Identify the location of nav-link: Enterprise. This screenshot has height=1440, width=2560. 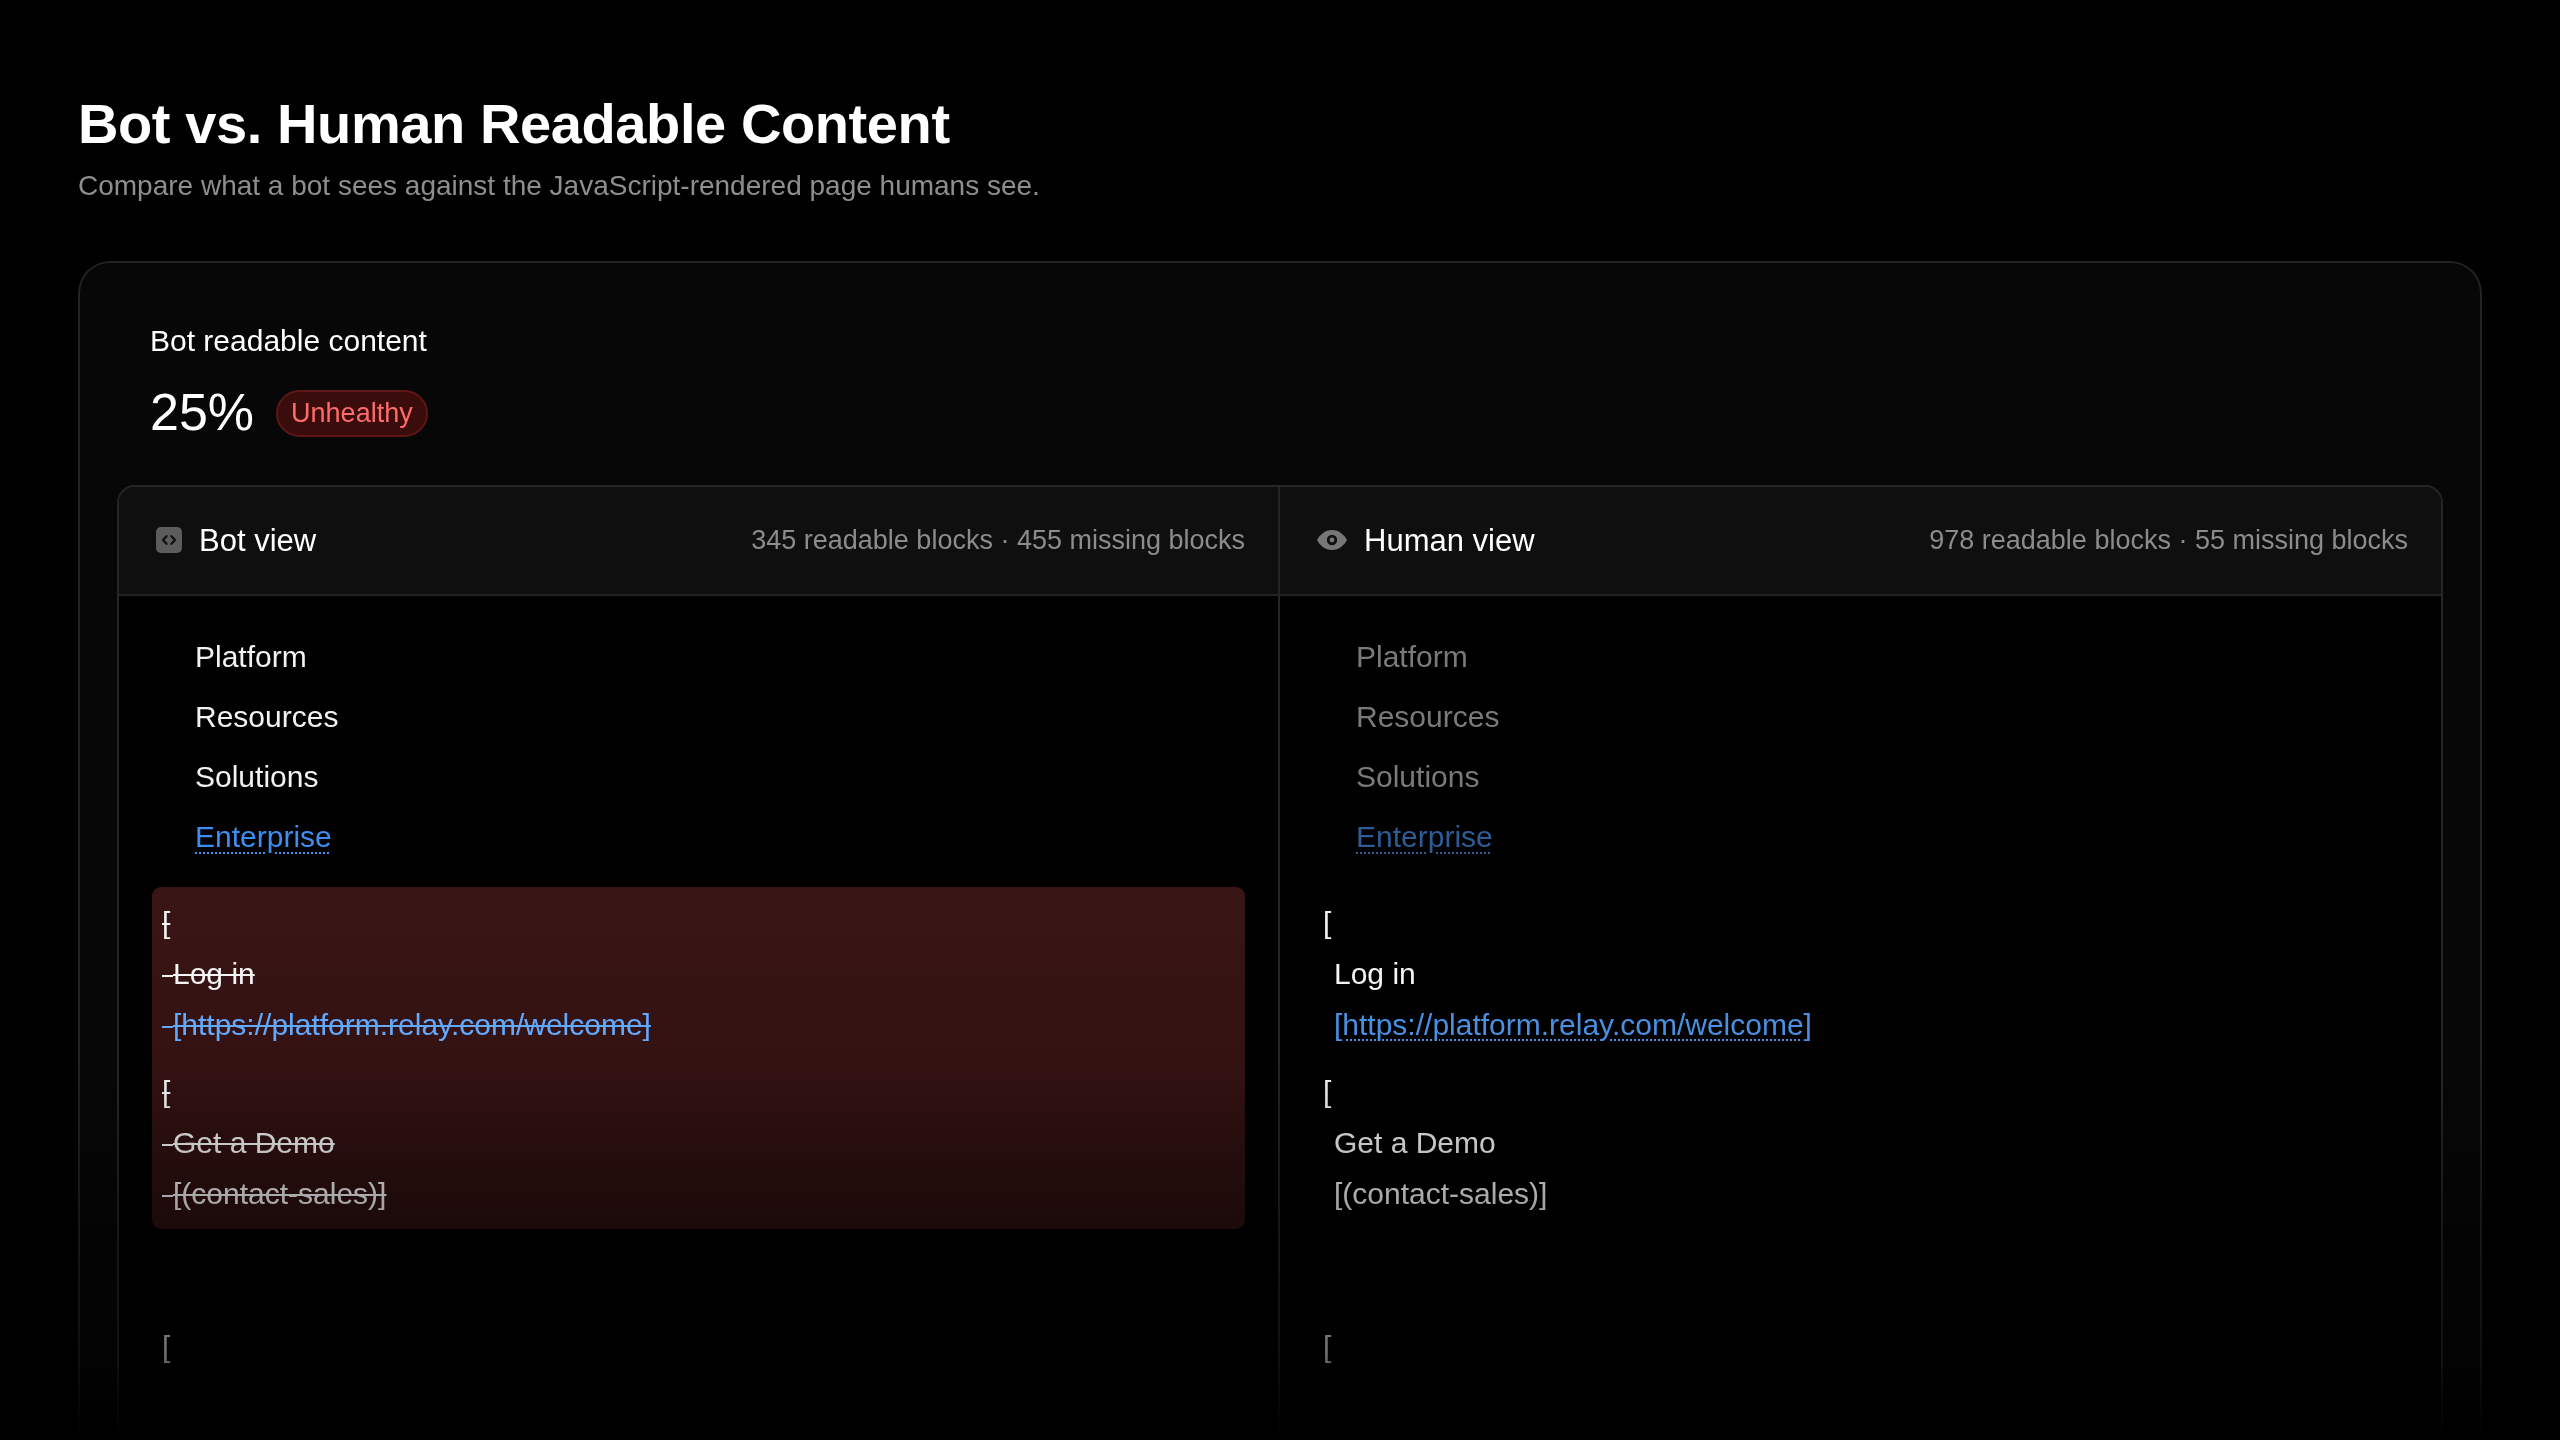
(263, 837).